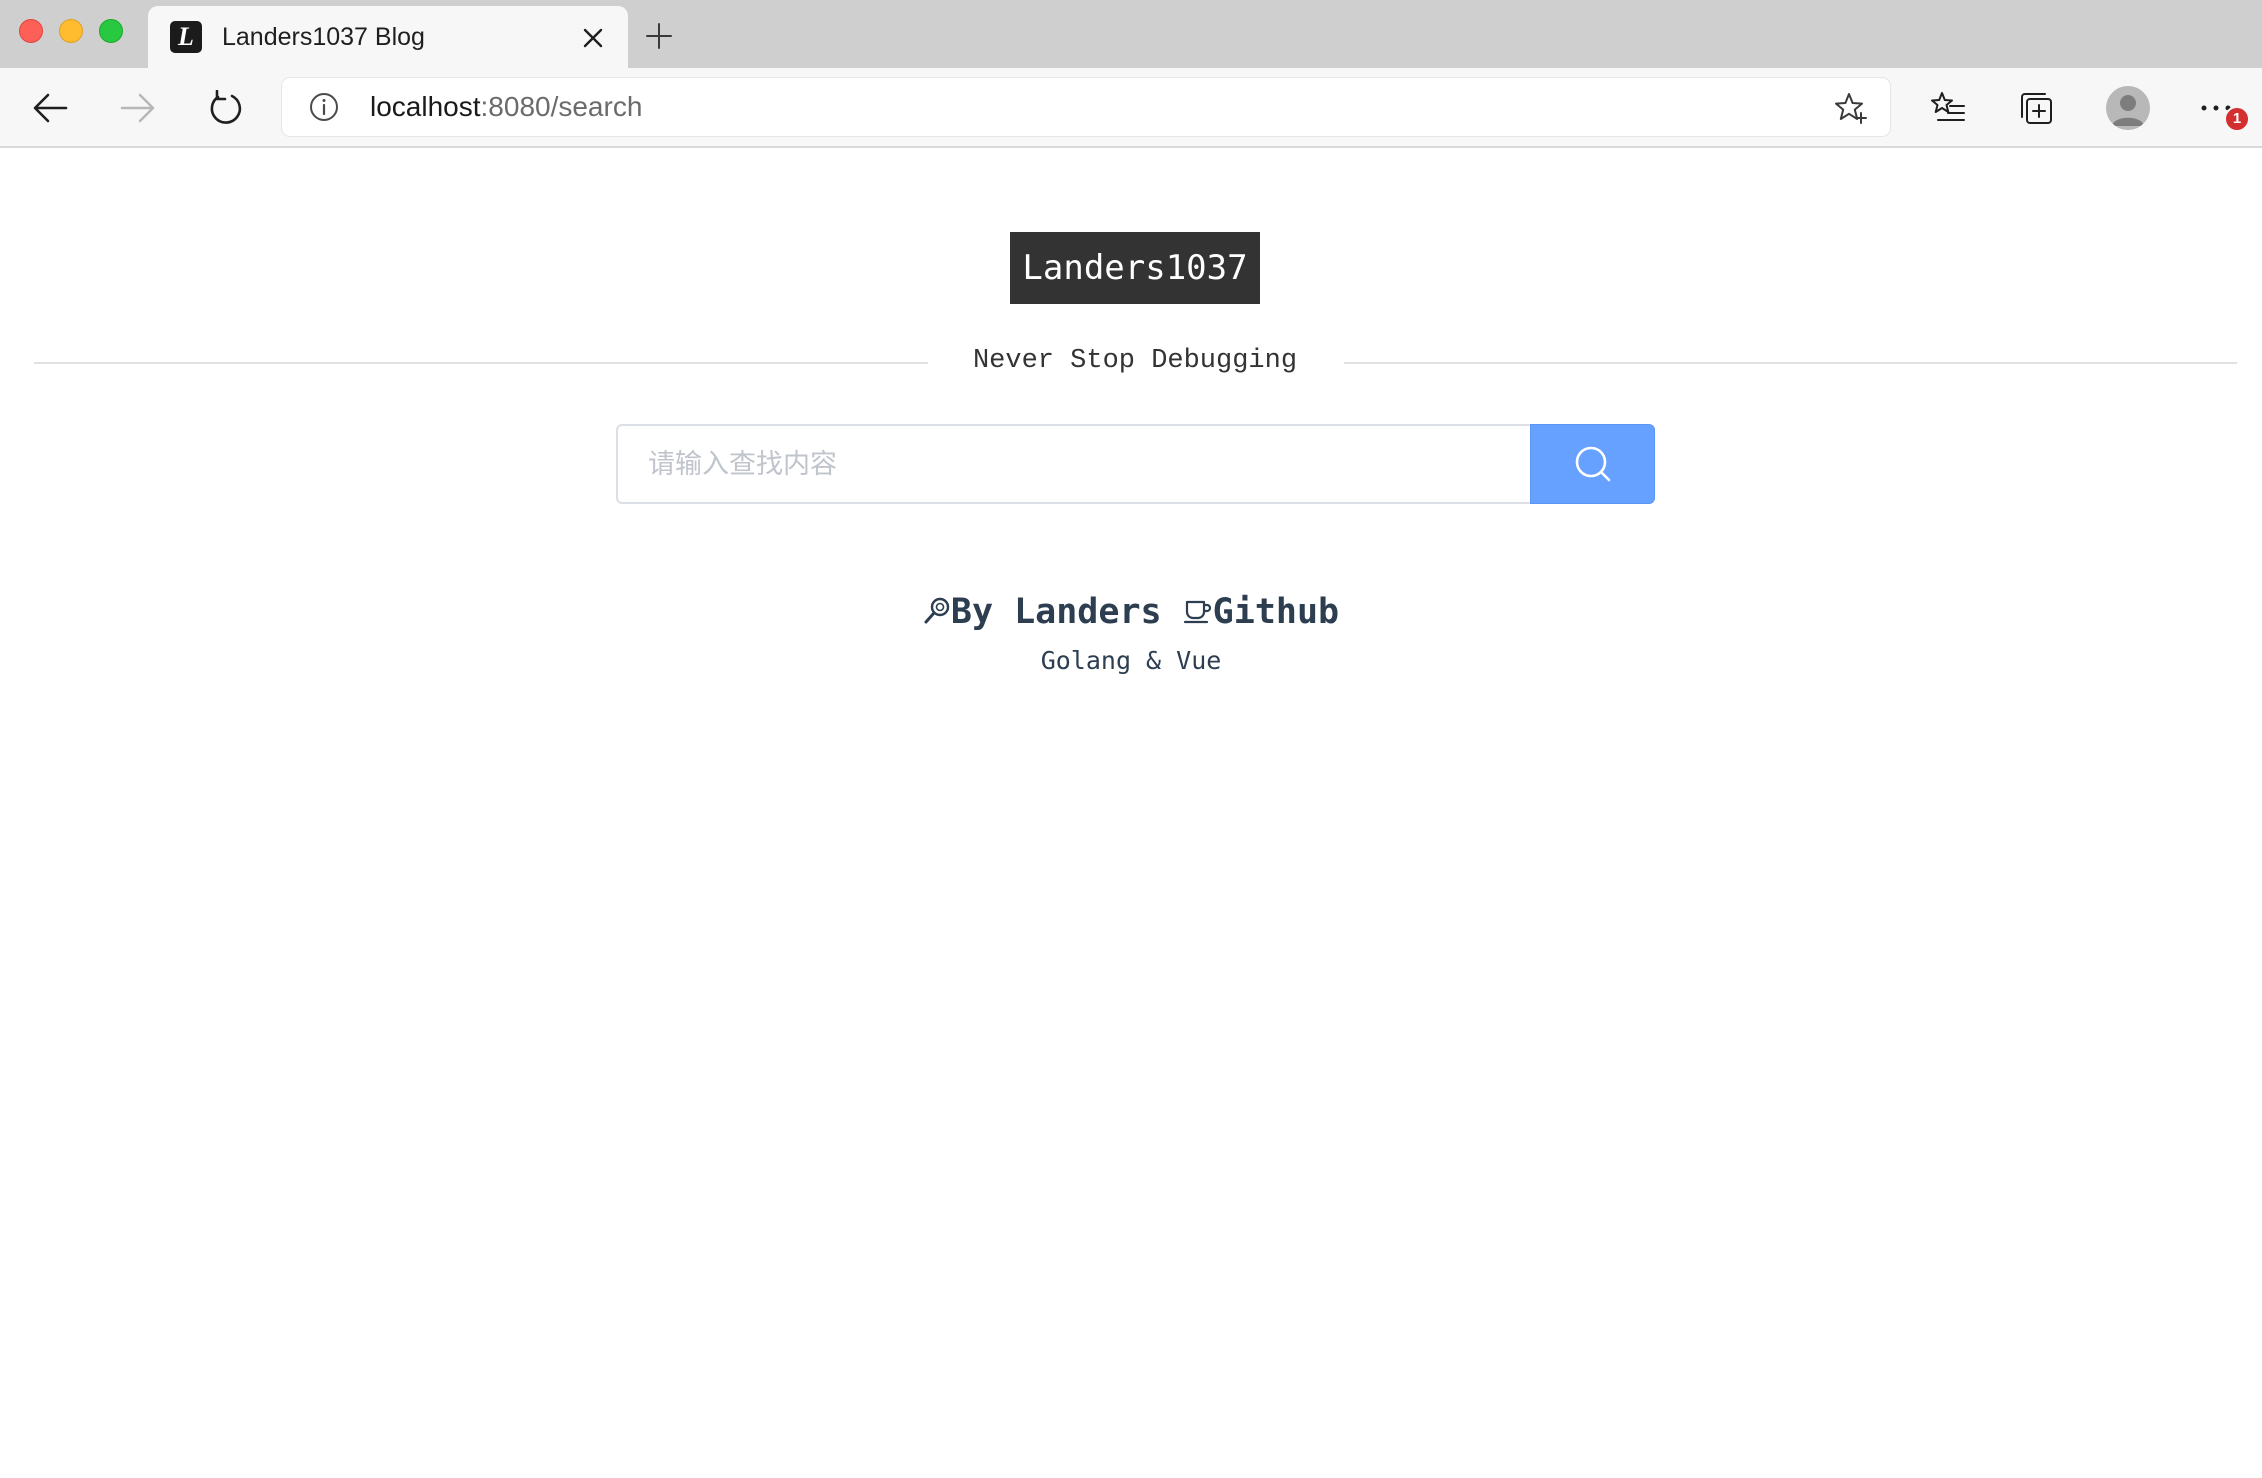 The image size is (2262, 1478). What do you see at coordinates (1197, 612) in the screenshot?
I see `coffee-cup-icon` at bounding box center [1197, 612].